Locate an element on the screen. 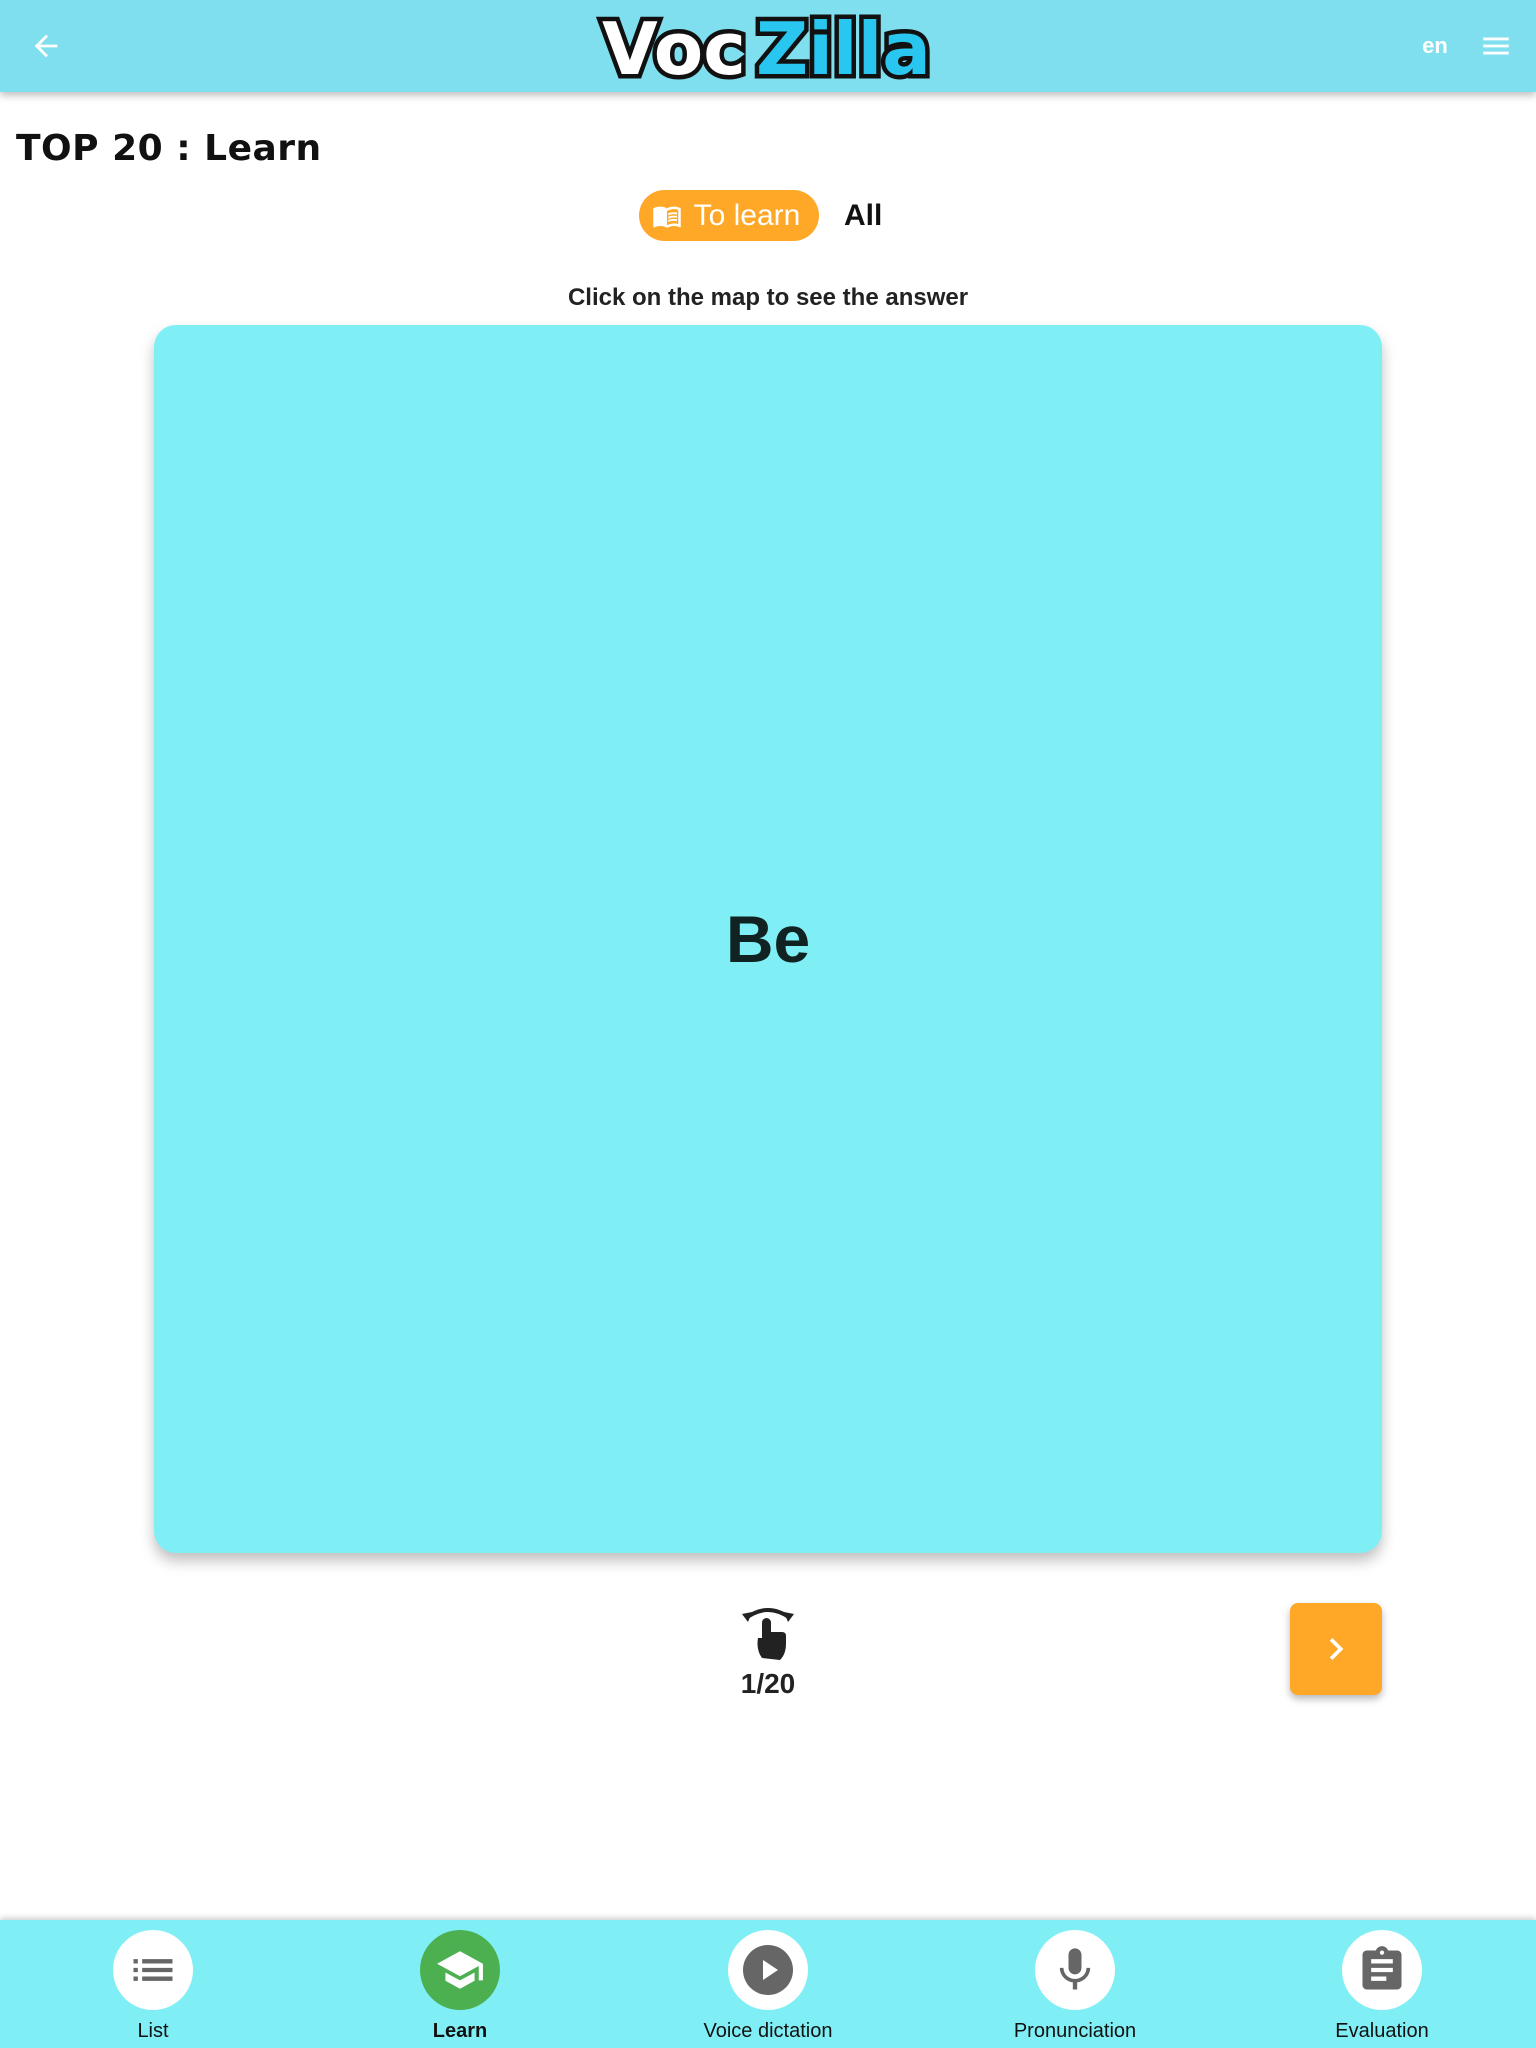 The image size is (1536, 2048). nav-list-circle is located at coordinates (153, 1970).